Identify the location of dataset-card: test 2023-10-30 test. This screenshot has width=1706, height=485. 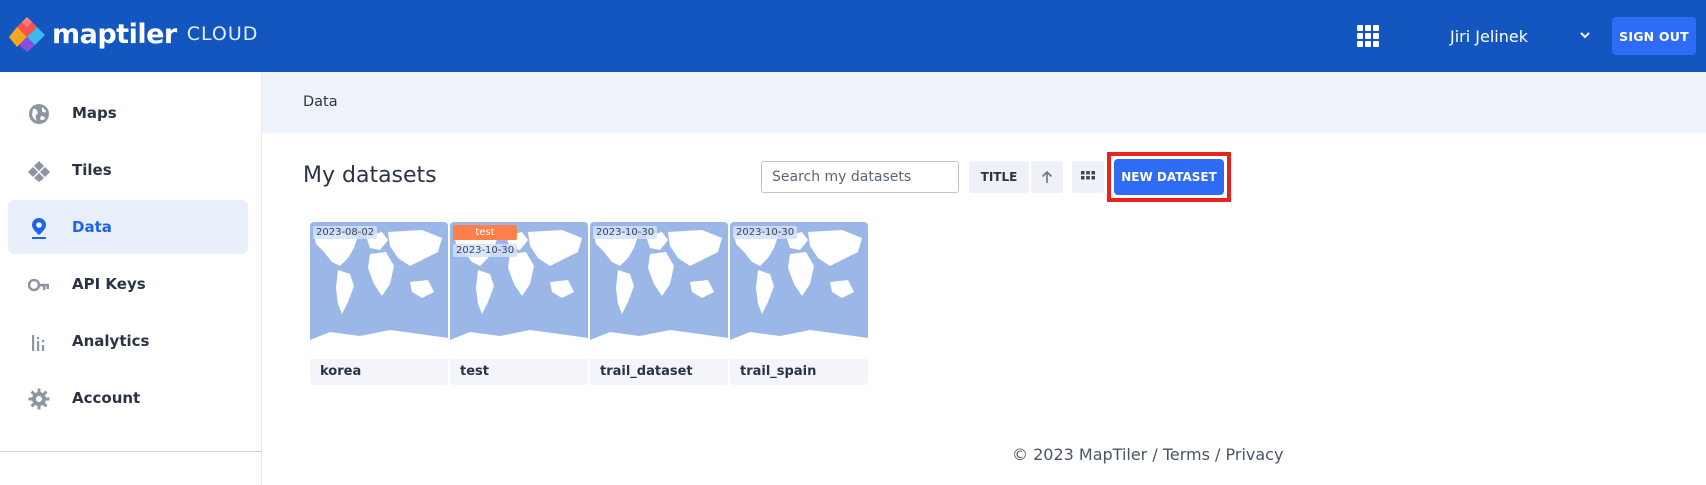
(519, 303).